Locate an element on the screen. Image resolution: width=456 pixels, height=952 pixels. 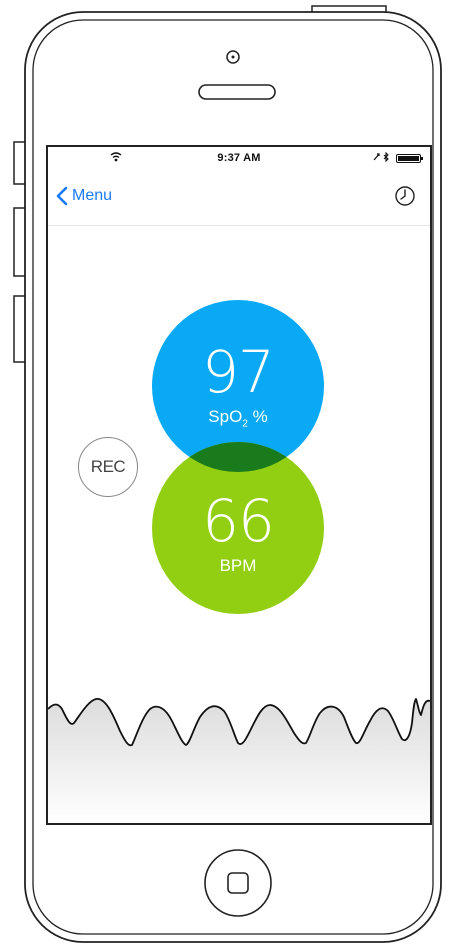
status-bar: 9:37 AM is located at coordinates (239, 158).